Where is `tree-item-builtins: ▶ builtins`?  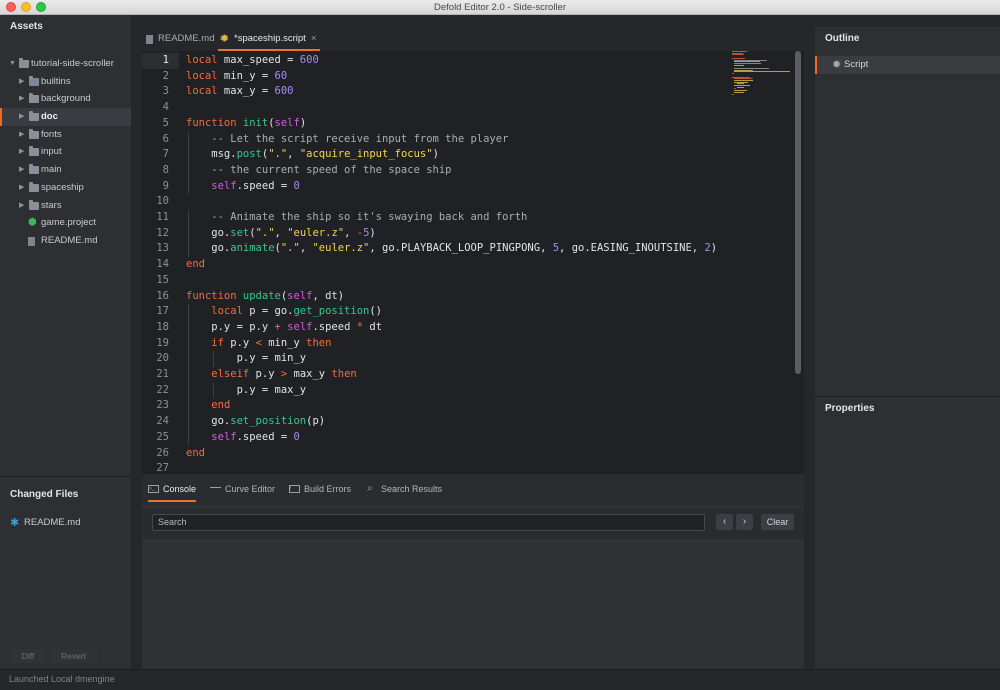 tree-item-builtins: ▶ builtins is located at coordinates (65, 82).